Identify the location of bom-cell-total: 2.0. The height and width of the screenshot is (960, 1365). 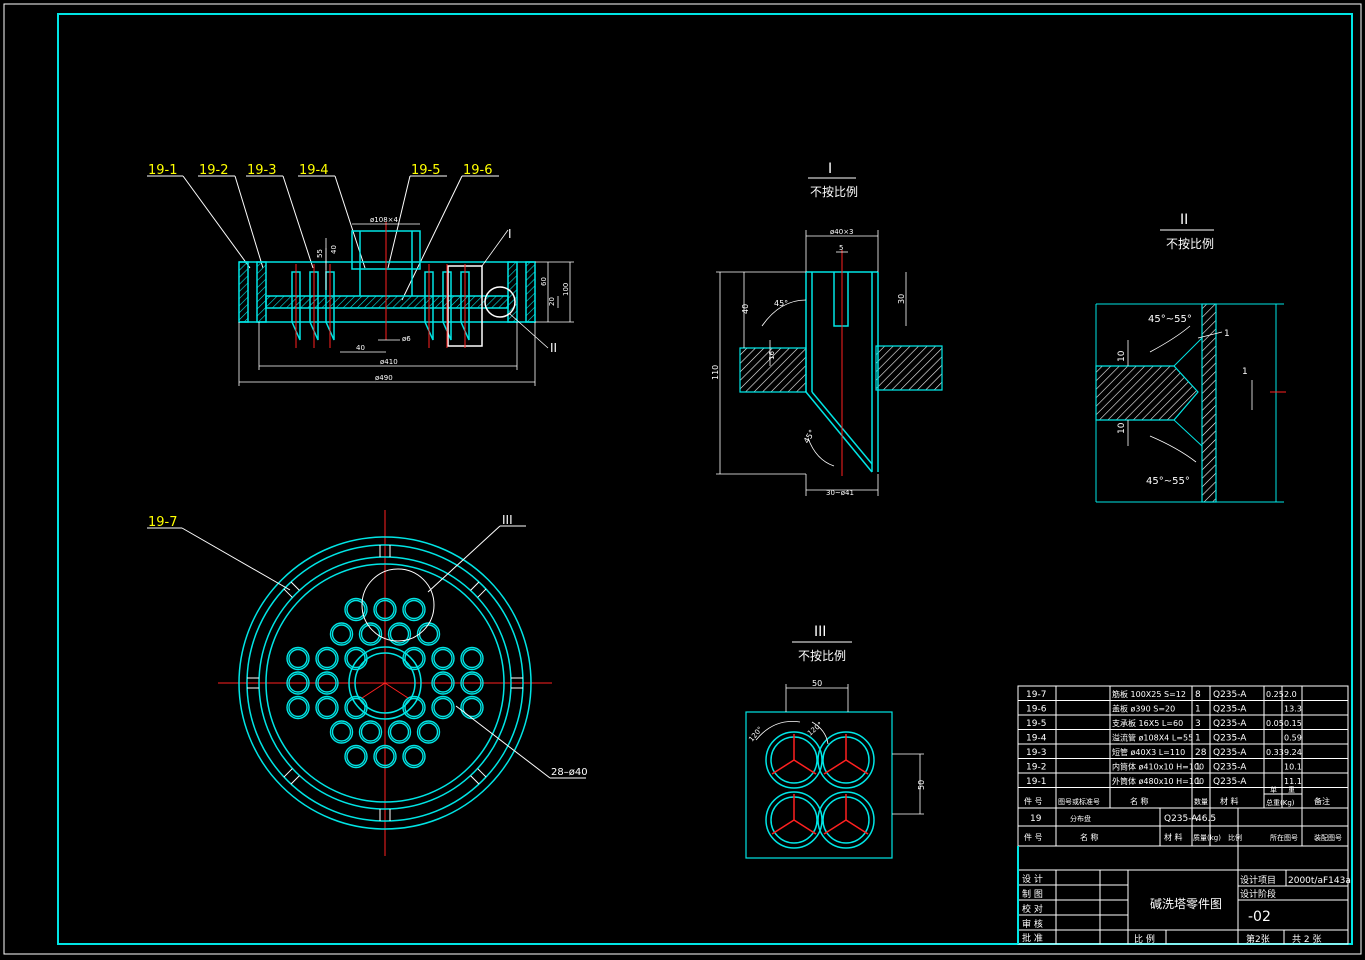
(1290, 694).